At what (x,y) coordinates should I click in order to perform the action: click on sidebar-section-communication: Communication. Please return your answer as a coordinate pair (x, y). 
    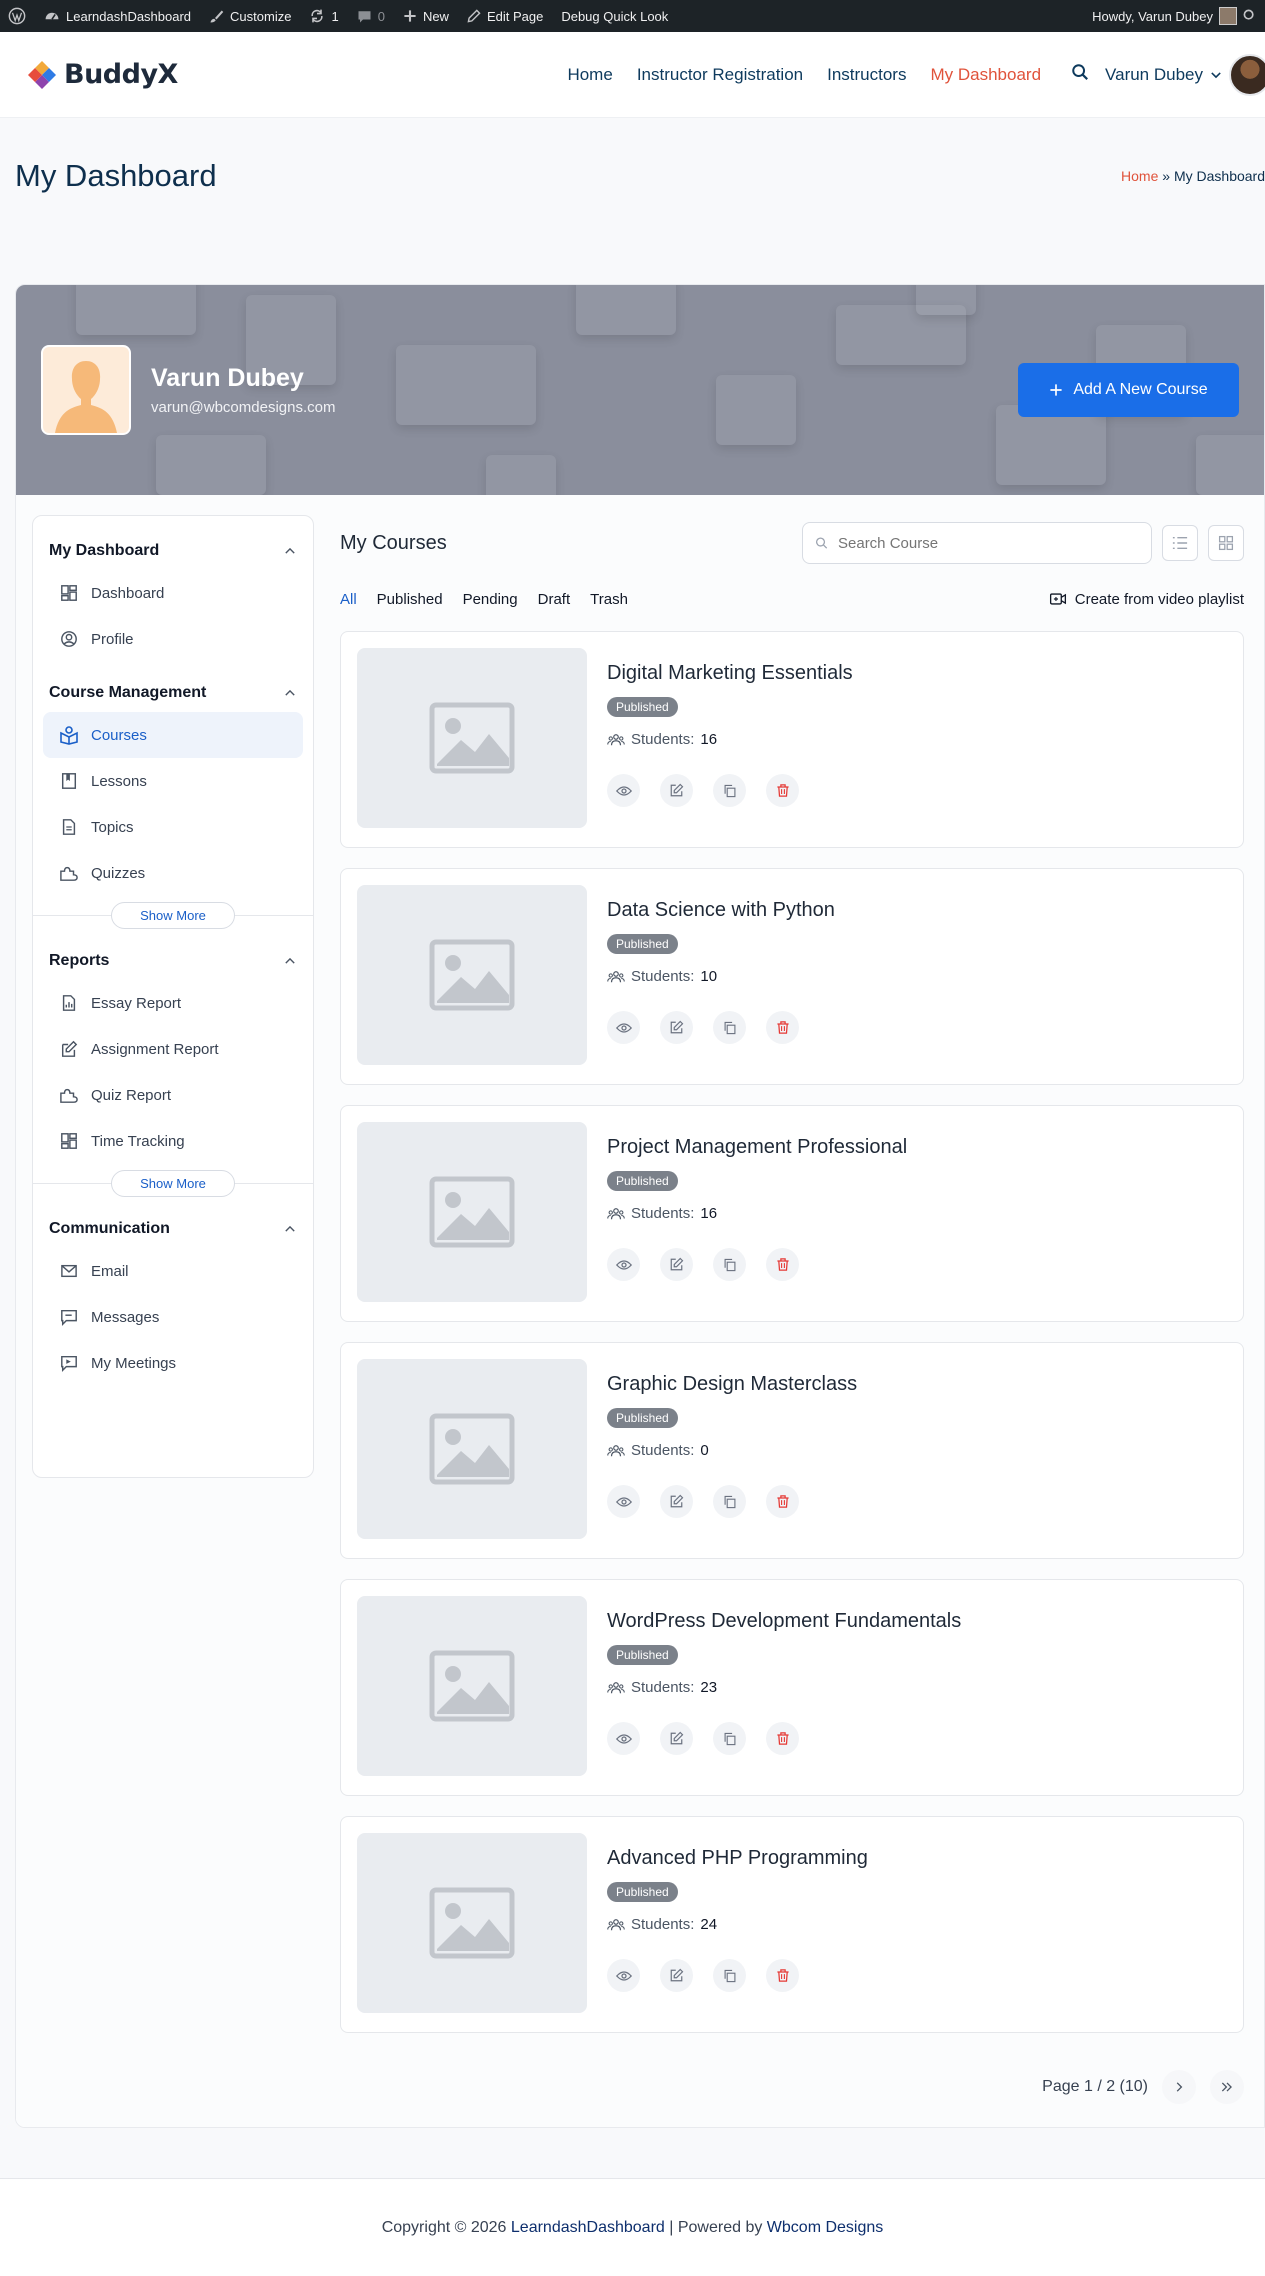
    Looking at the image, I should click on (173, 1229).